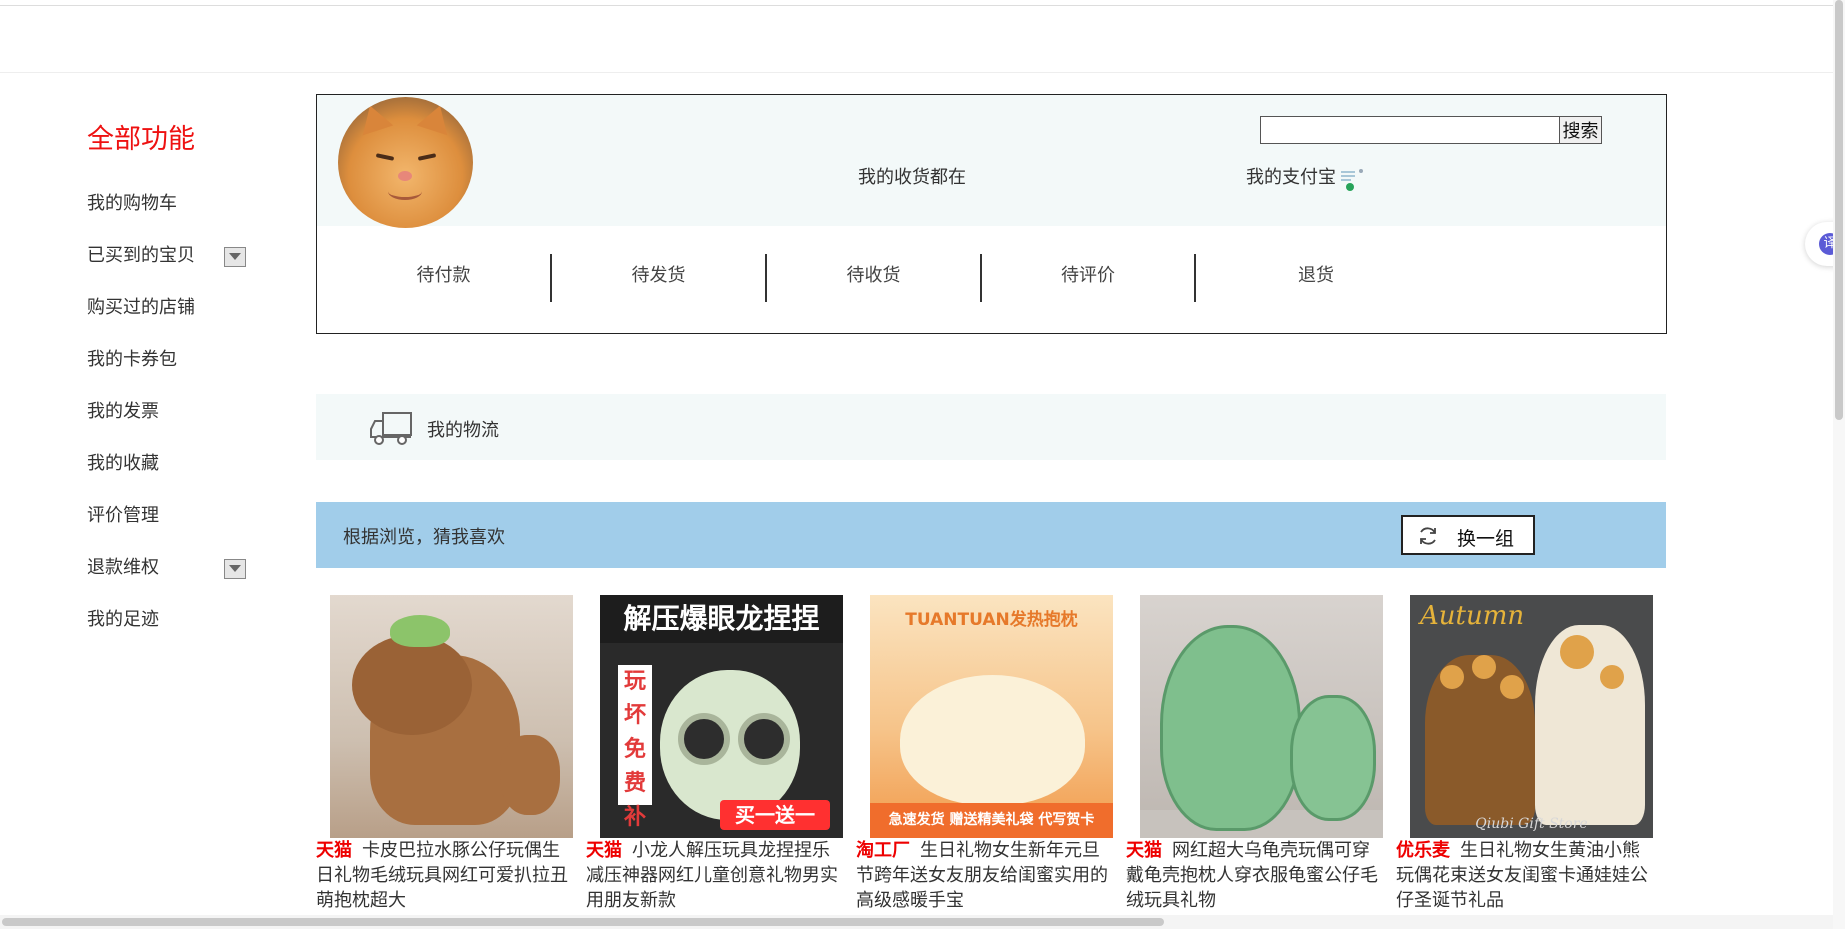 The height and width of the screenshot is (929, 1845). I want to click on image-side-text: 玩坏免费补发, so click(635, 747).